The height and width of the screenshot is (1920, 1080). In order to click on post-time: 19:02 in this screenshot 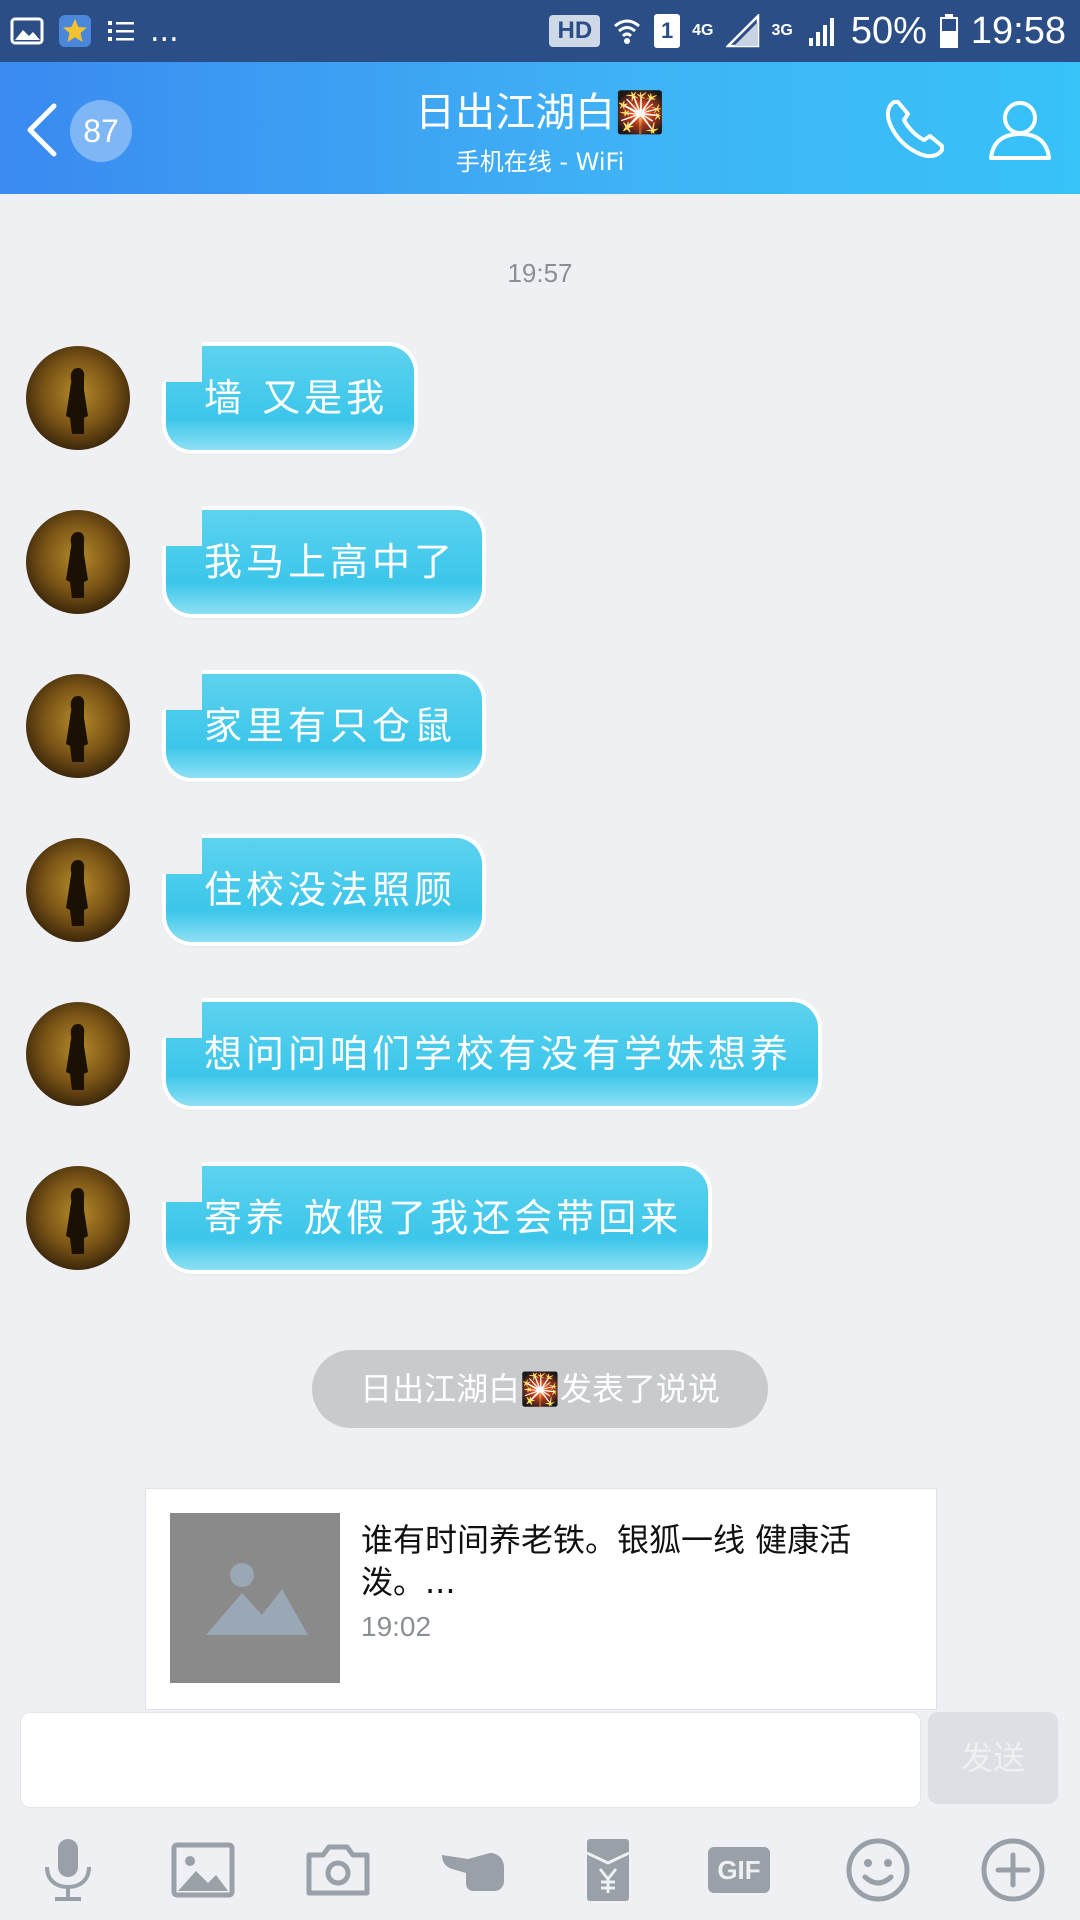, I will do `click(396, 1626)`.